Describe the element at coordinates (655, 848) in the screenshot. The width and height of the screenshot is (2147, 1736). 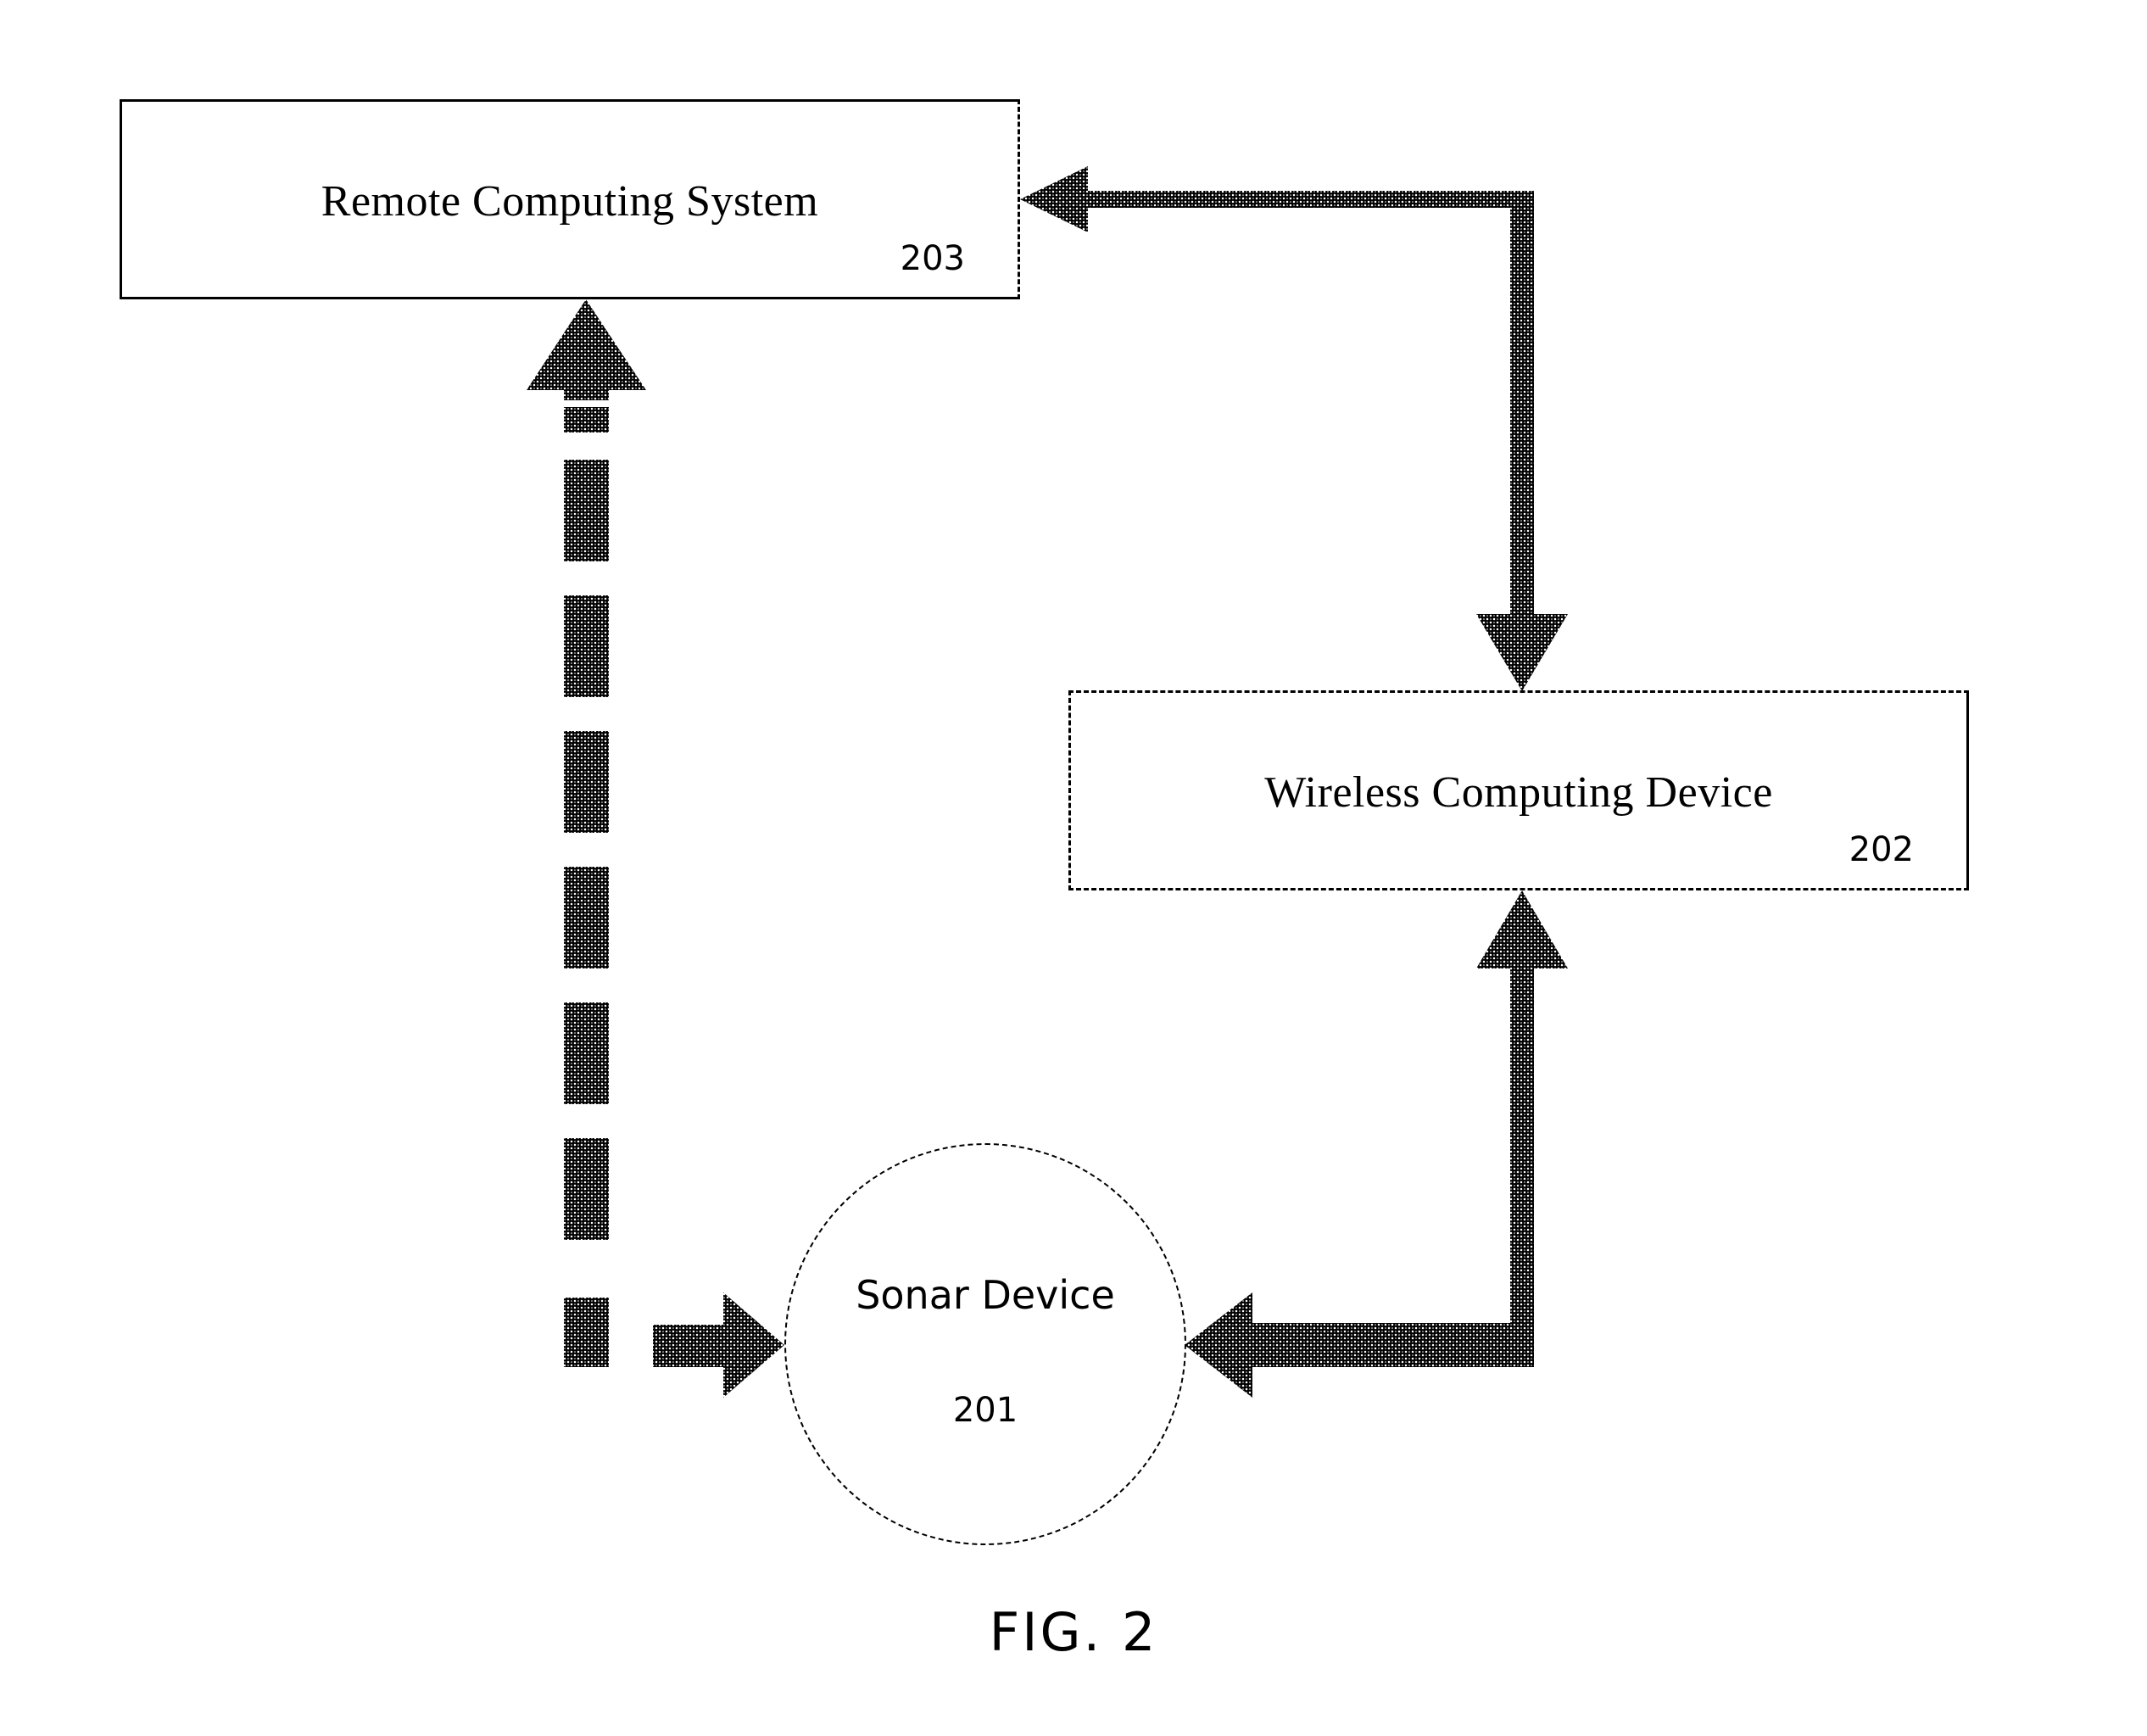
I see `connector-sonar-to-remote` at that location.